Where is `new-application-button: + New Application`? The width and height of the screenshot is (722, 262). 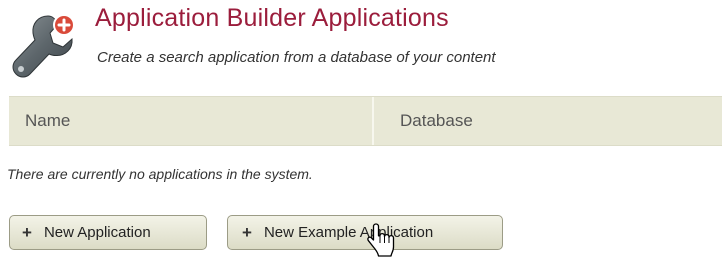
new-application-button: + New Application is located at coordinates (108, 232).